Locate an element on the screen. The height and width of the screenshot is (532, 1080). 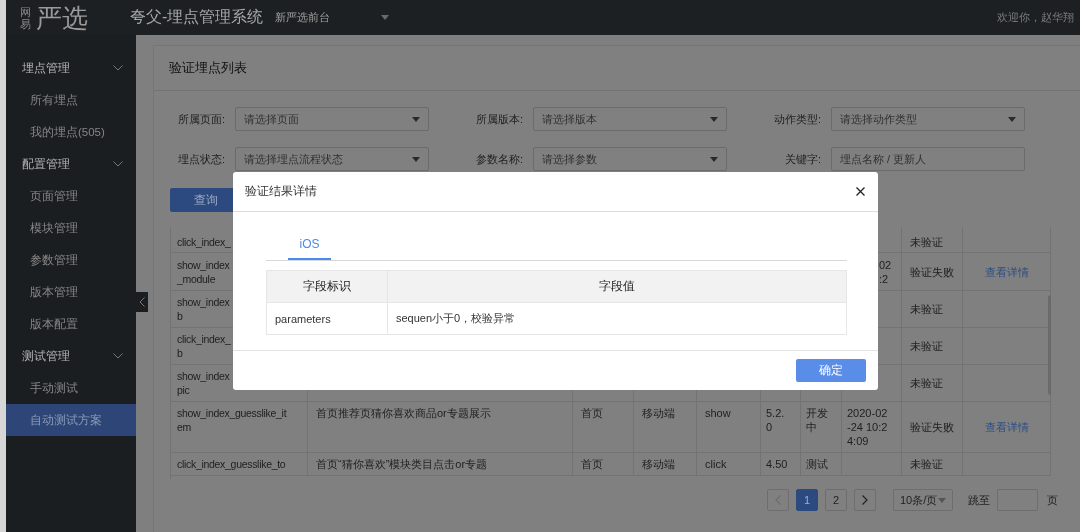
select-field: 请选择页面 is located at coordinates (332, 119).